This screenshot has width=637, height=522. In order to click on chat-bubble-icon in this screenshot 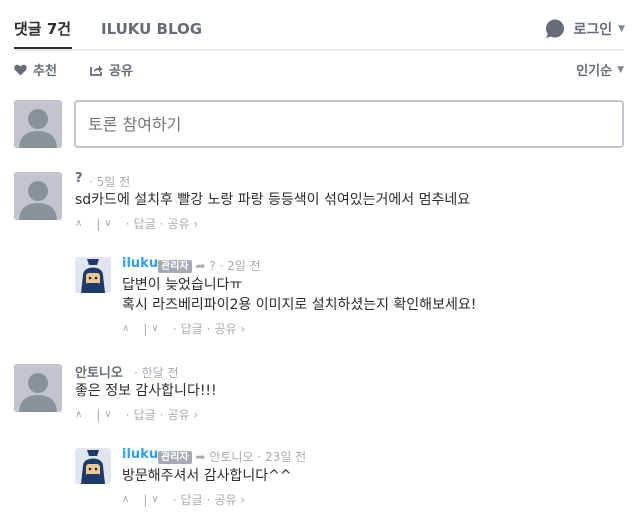, I will do `click(555, 28)`.